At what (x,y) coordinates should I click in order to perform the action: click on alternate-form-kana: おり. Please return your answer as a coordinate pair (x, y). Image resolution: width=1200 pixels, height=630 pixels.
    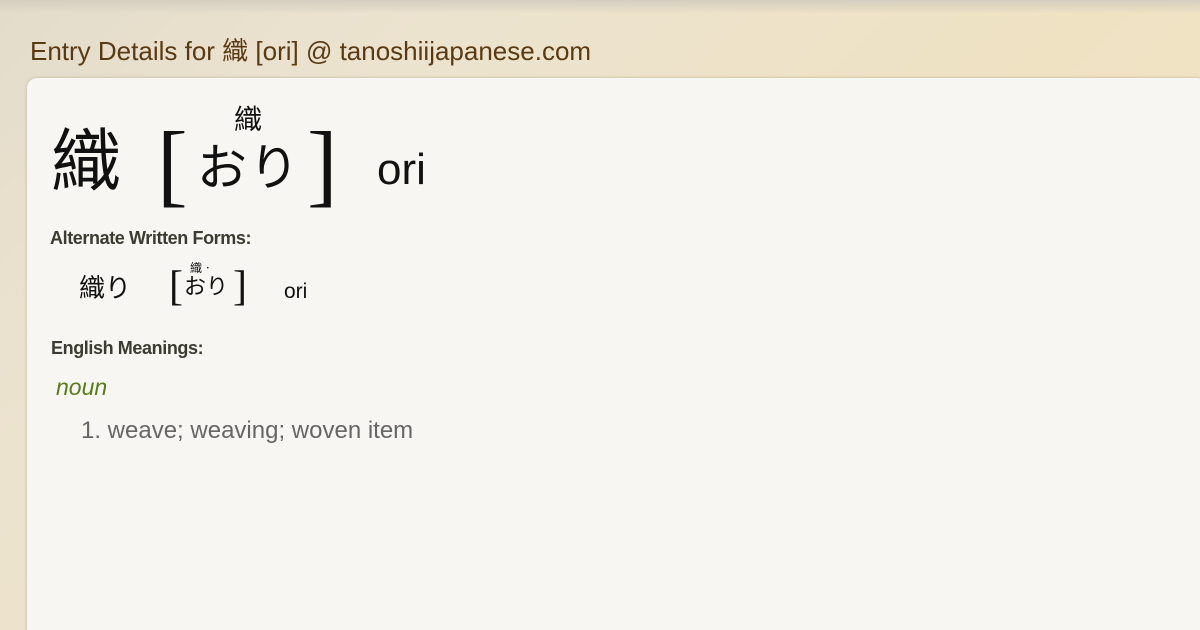
    Looking at the image, I should click on (206, 287).